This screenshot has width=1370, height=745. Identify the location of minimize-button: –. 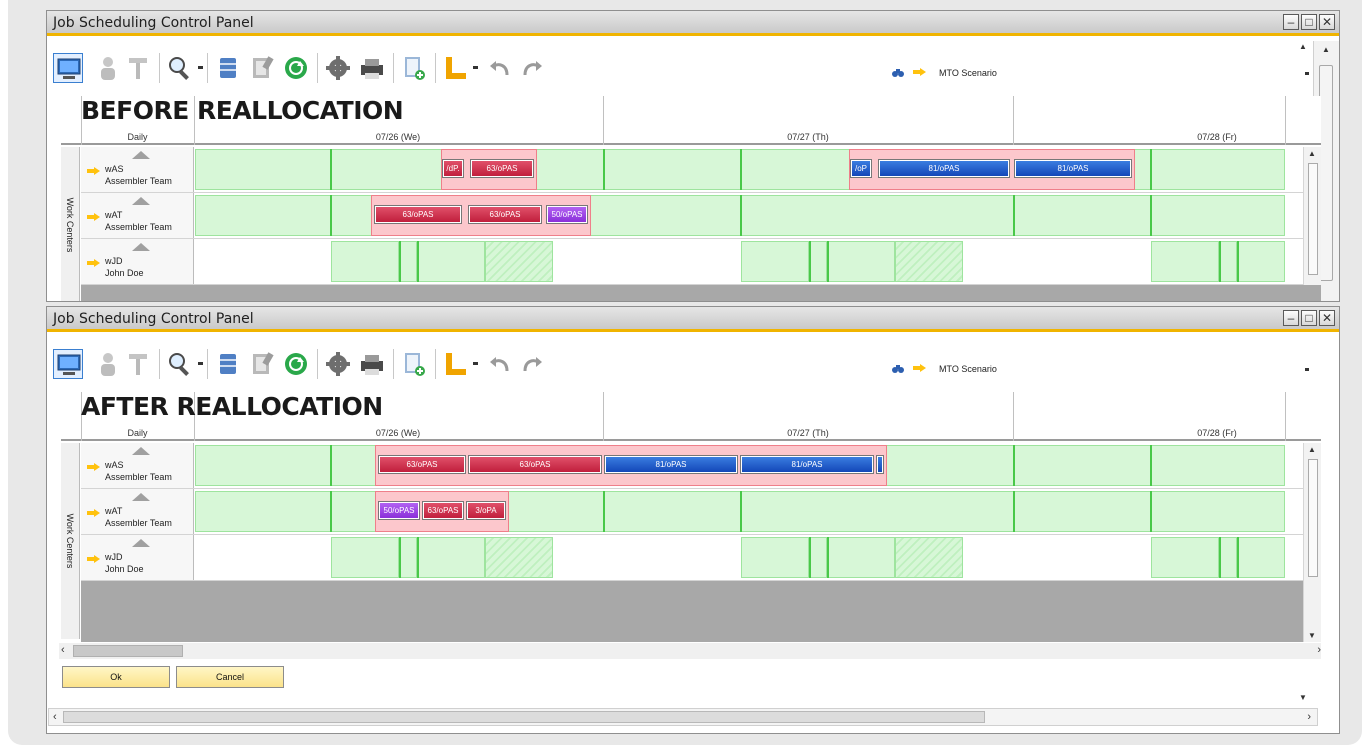
(1291, 22).